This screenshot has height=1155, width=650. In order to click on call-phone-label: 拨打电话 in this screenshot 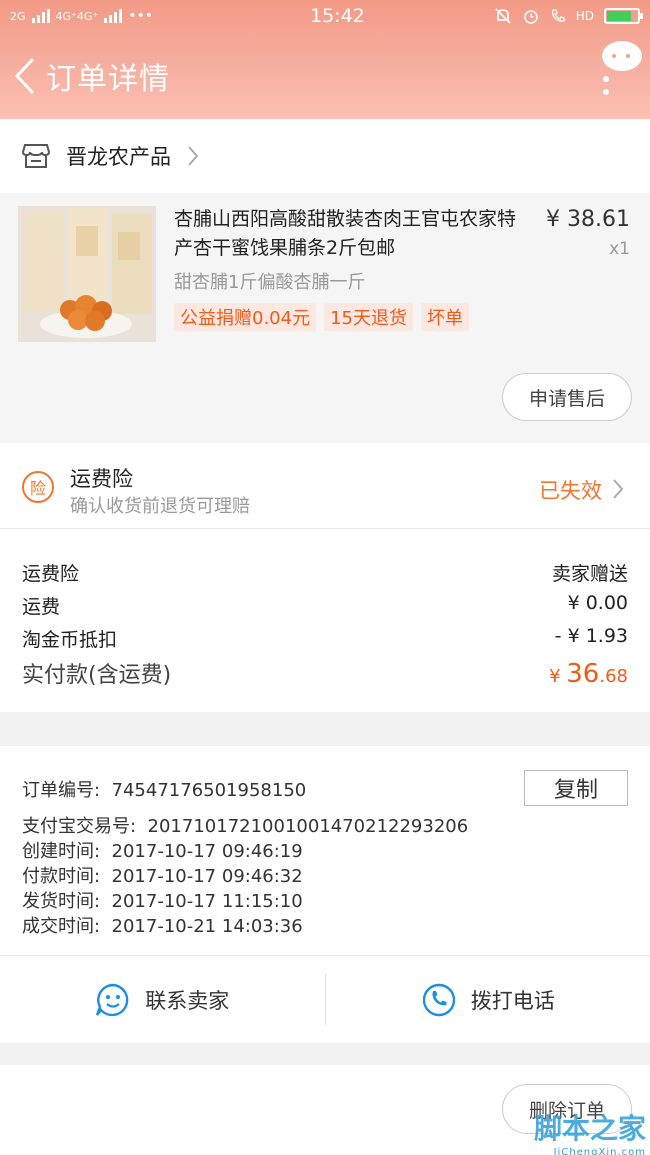, I will do `click(512, 1000)`.